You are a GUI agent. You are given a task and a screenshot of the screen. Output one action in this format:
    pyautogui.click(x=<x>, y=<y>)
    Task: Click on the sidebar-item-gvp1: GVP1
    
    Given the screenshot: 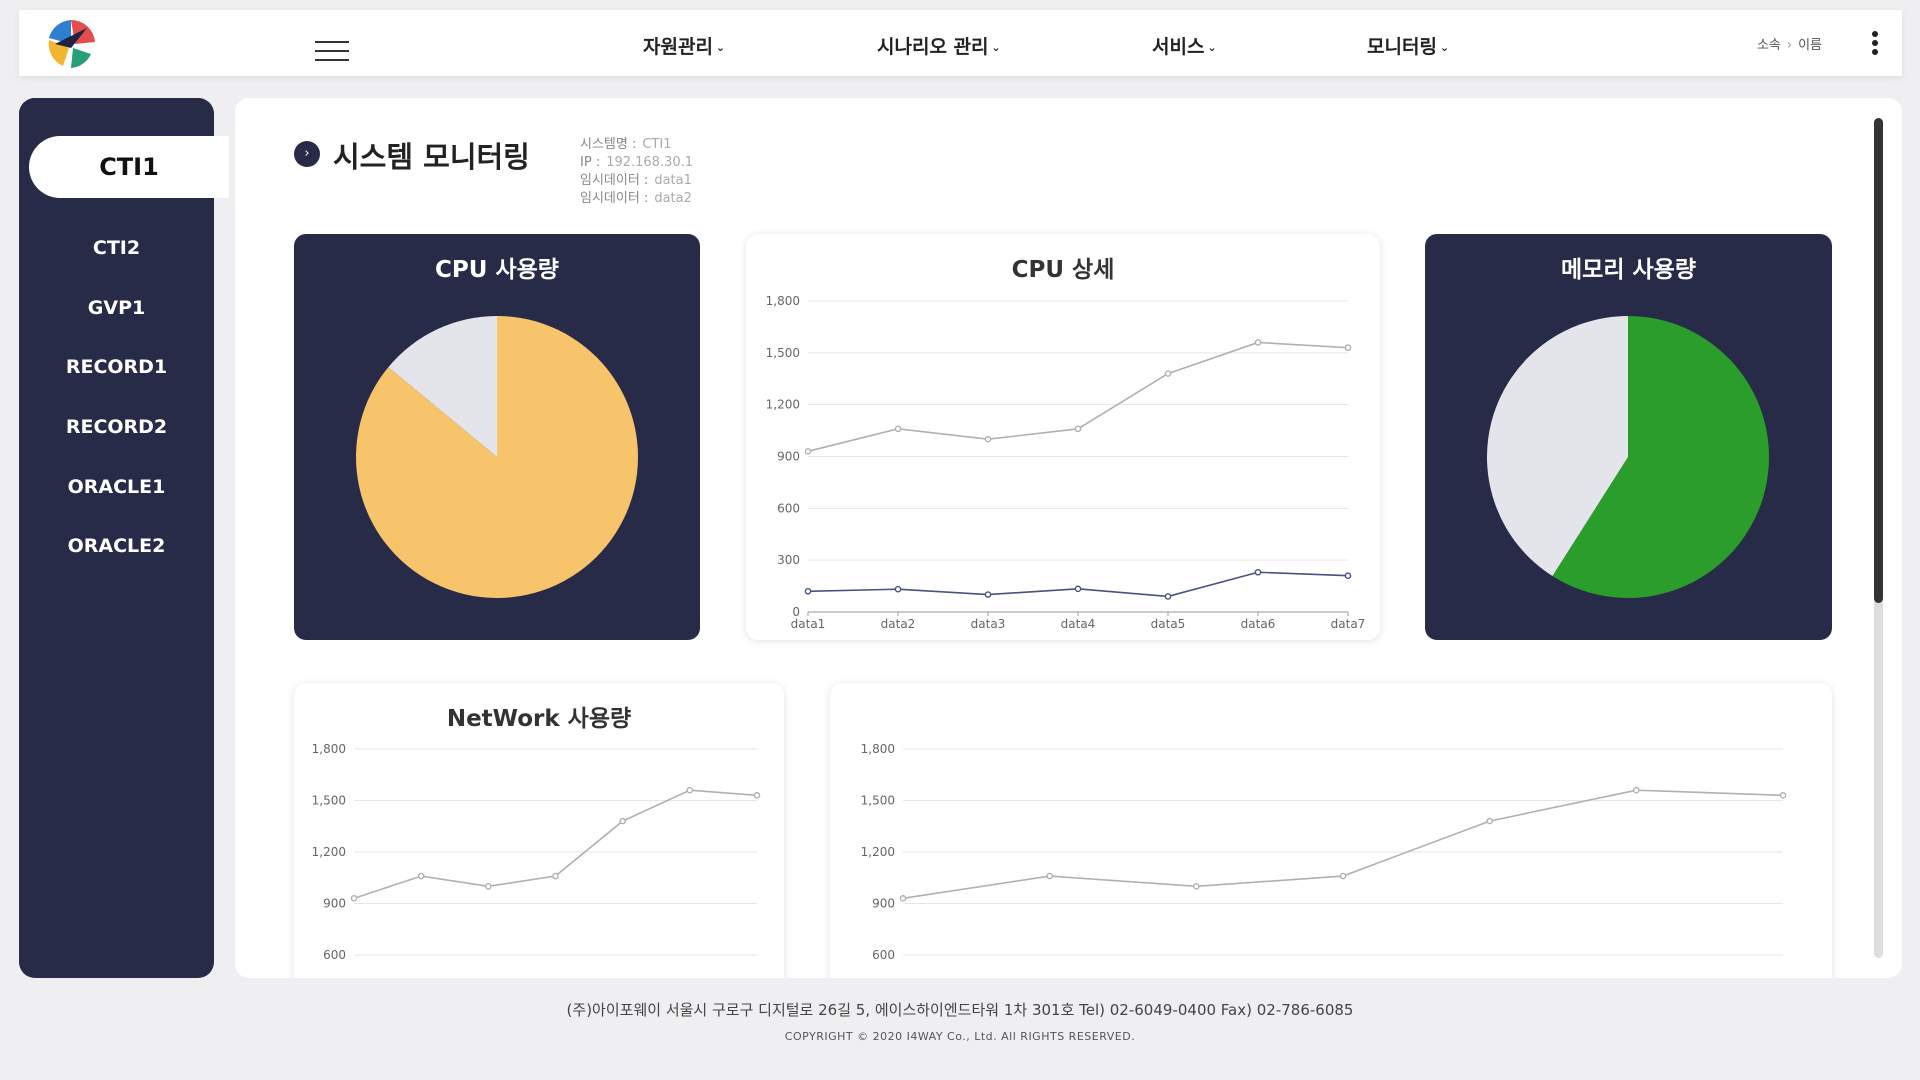 What is the action you would take?
    pyautogui.click(x=116, y=308)
    